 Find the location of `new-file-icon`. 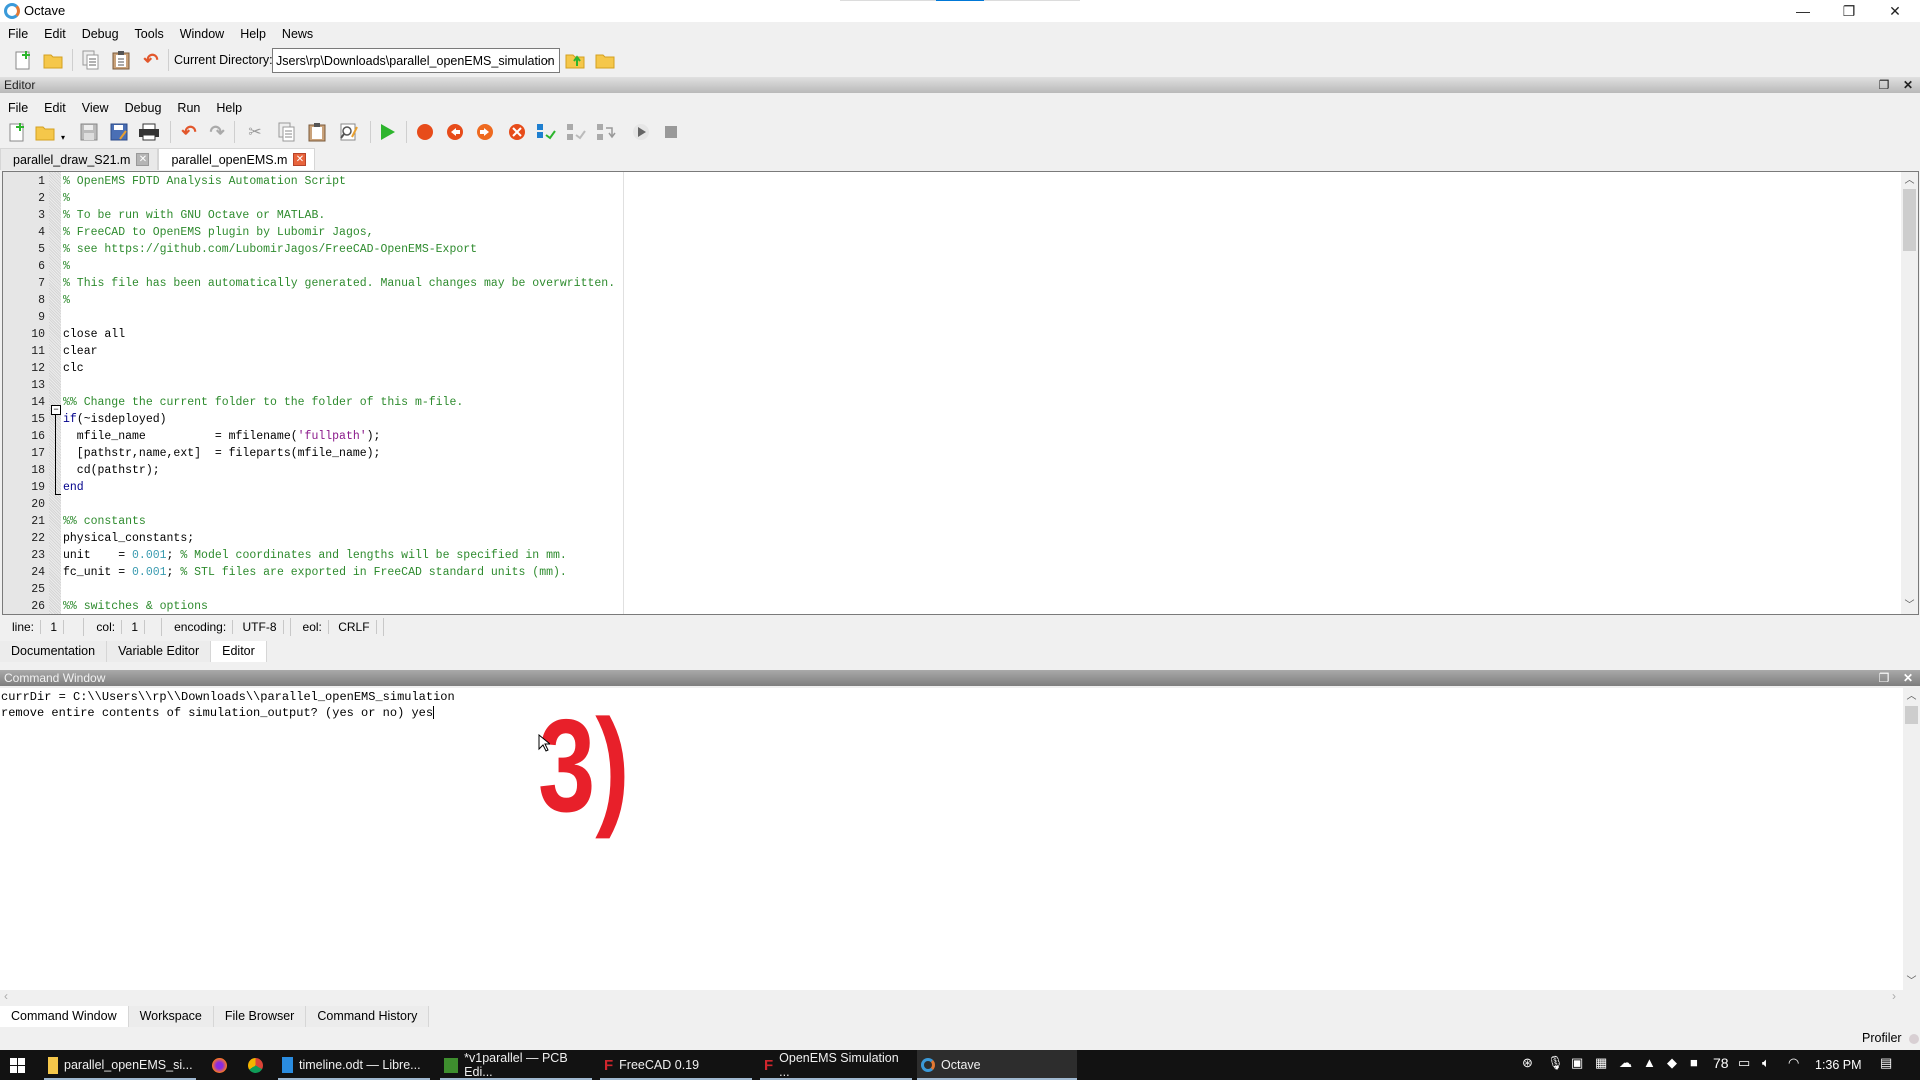

new-file-icon is located at coordinates (17, 132).